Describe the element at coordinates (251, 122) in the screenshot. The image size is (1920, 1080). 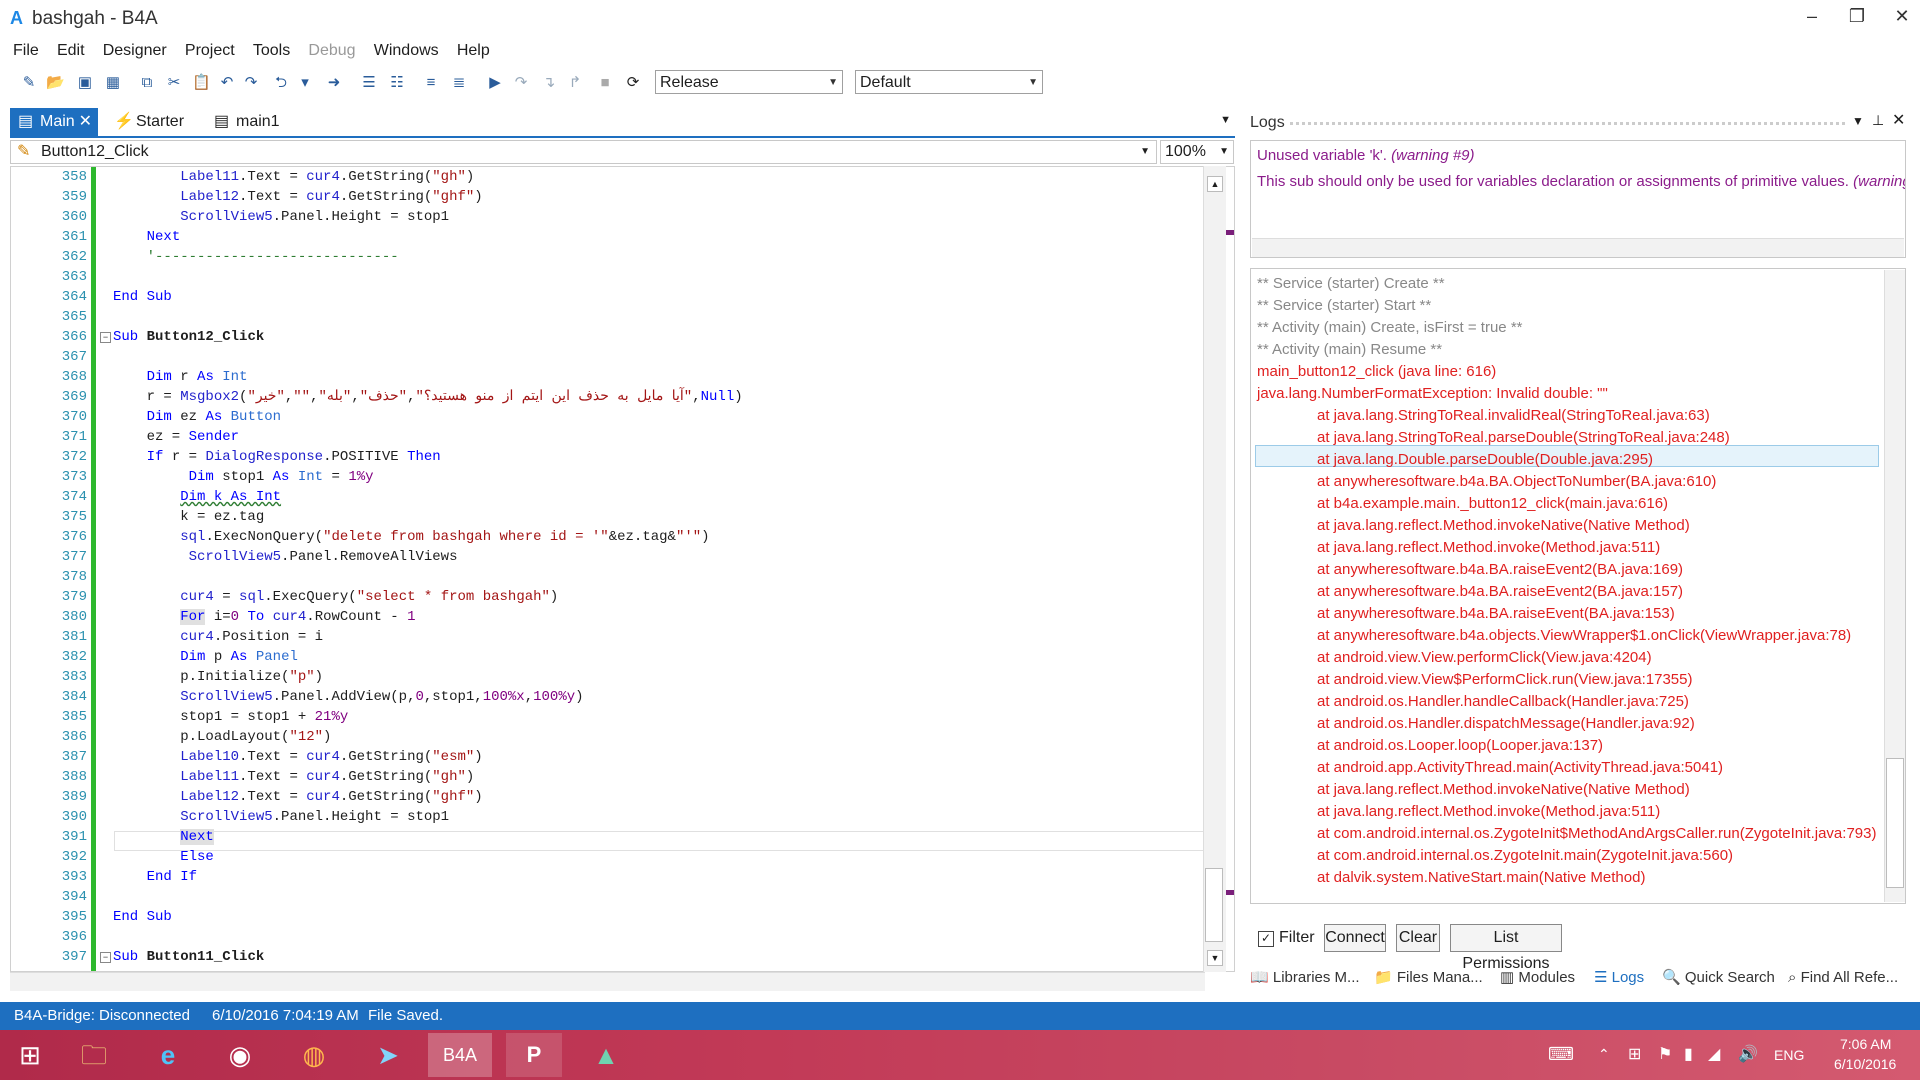
I see `tab-main1: ▤ main1` at that location.